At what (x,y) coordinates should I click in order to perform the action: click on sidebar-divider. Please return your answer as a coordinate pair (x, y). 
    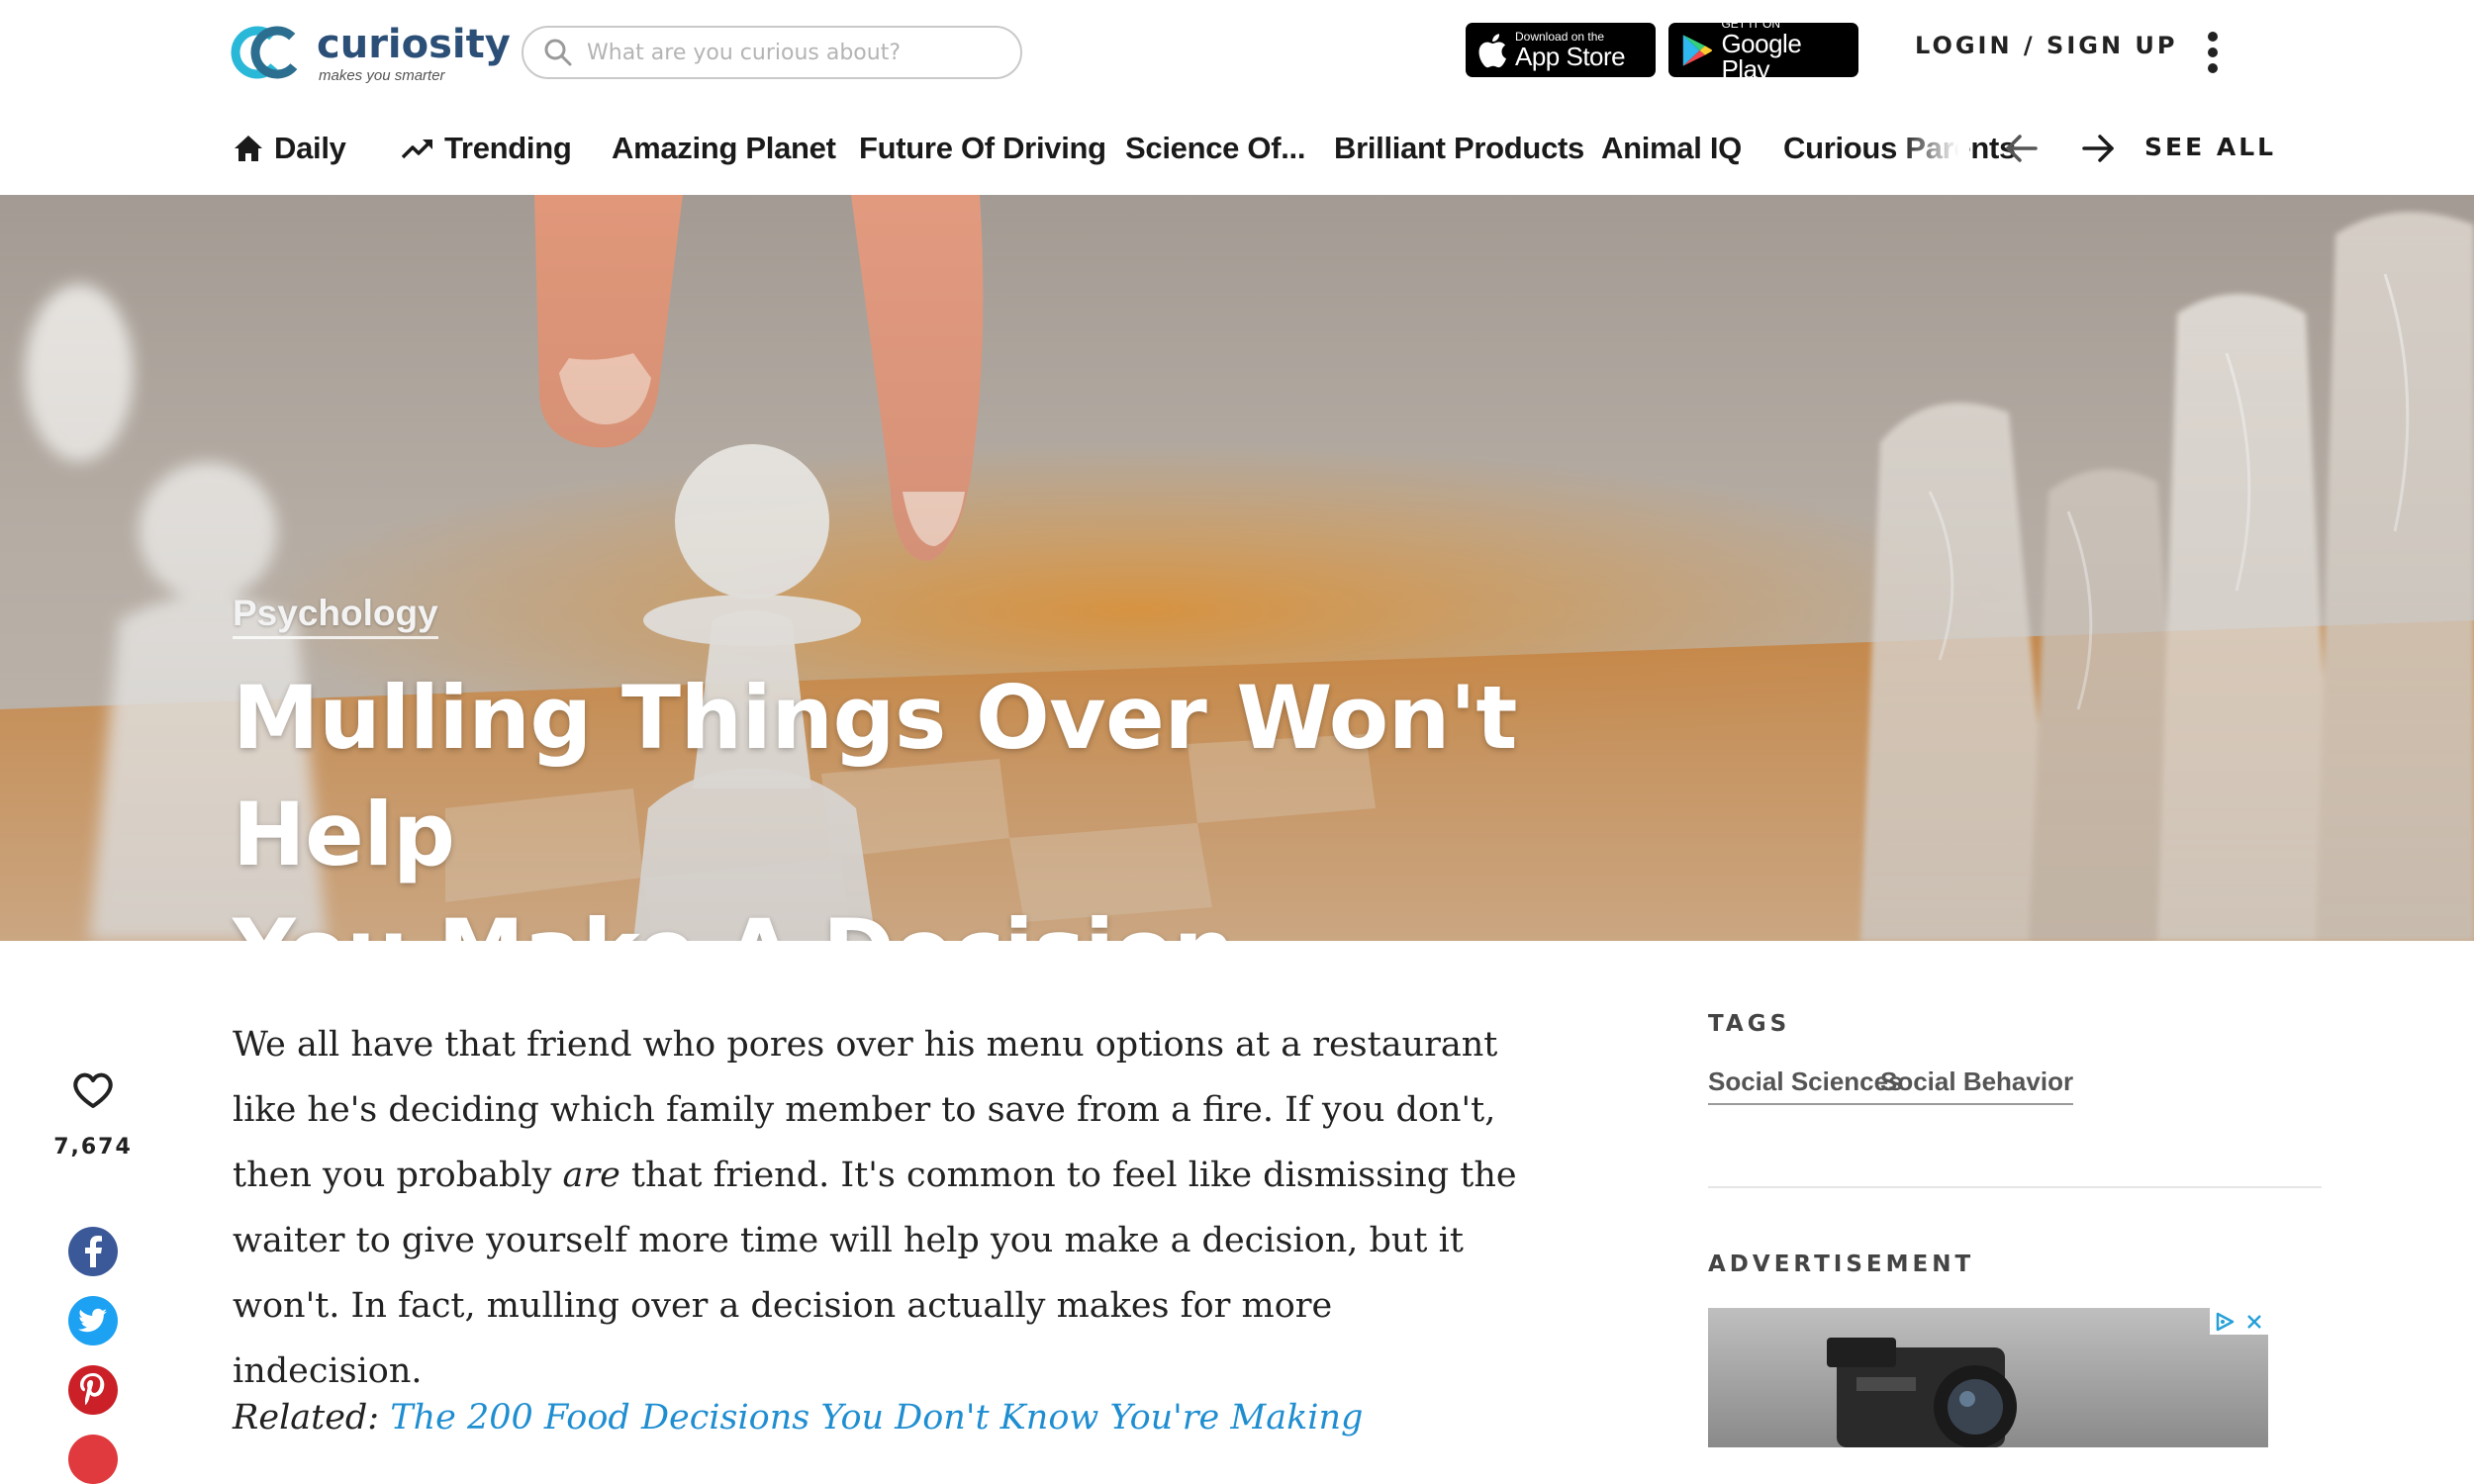
    Looking at the image, I should click on (2015, 1187).